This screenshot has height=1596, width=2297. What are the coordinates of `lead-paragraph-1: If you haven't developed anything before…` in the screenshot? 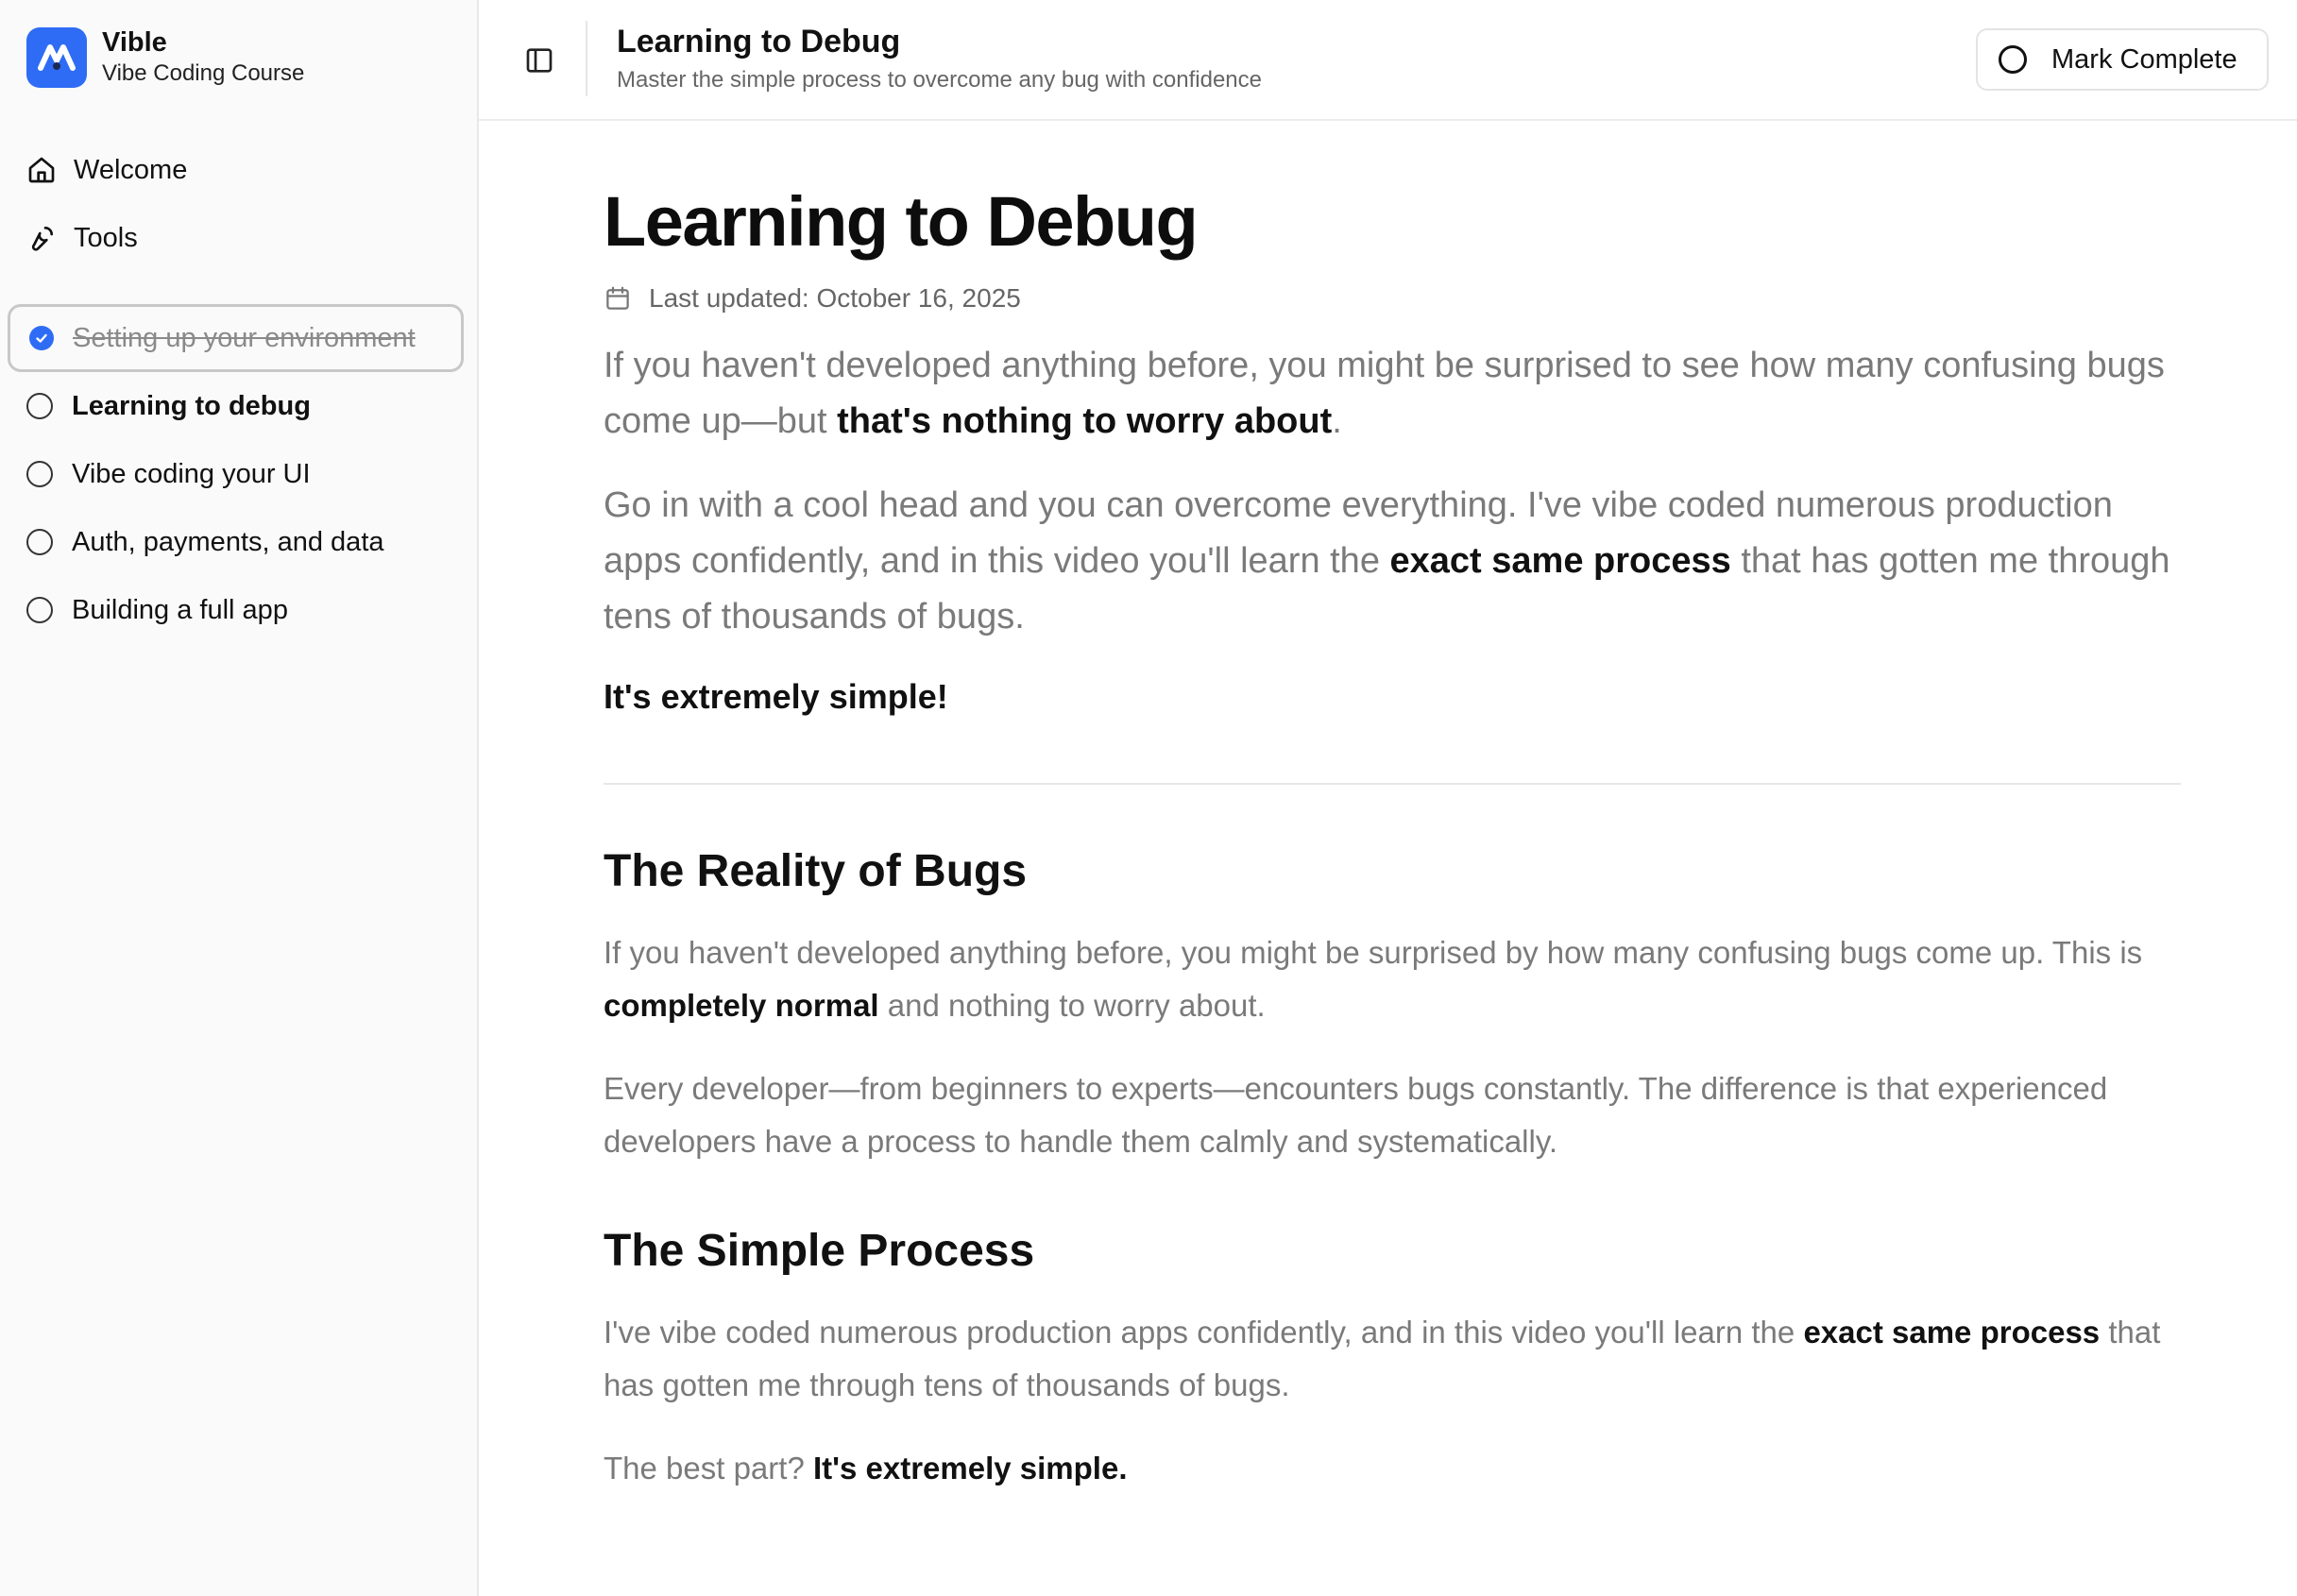 It's located at (1392, 394).